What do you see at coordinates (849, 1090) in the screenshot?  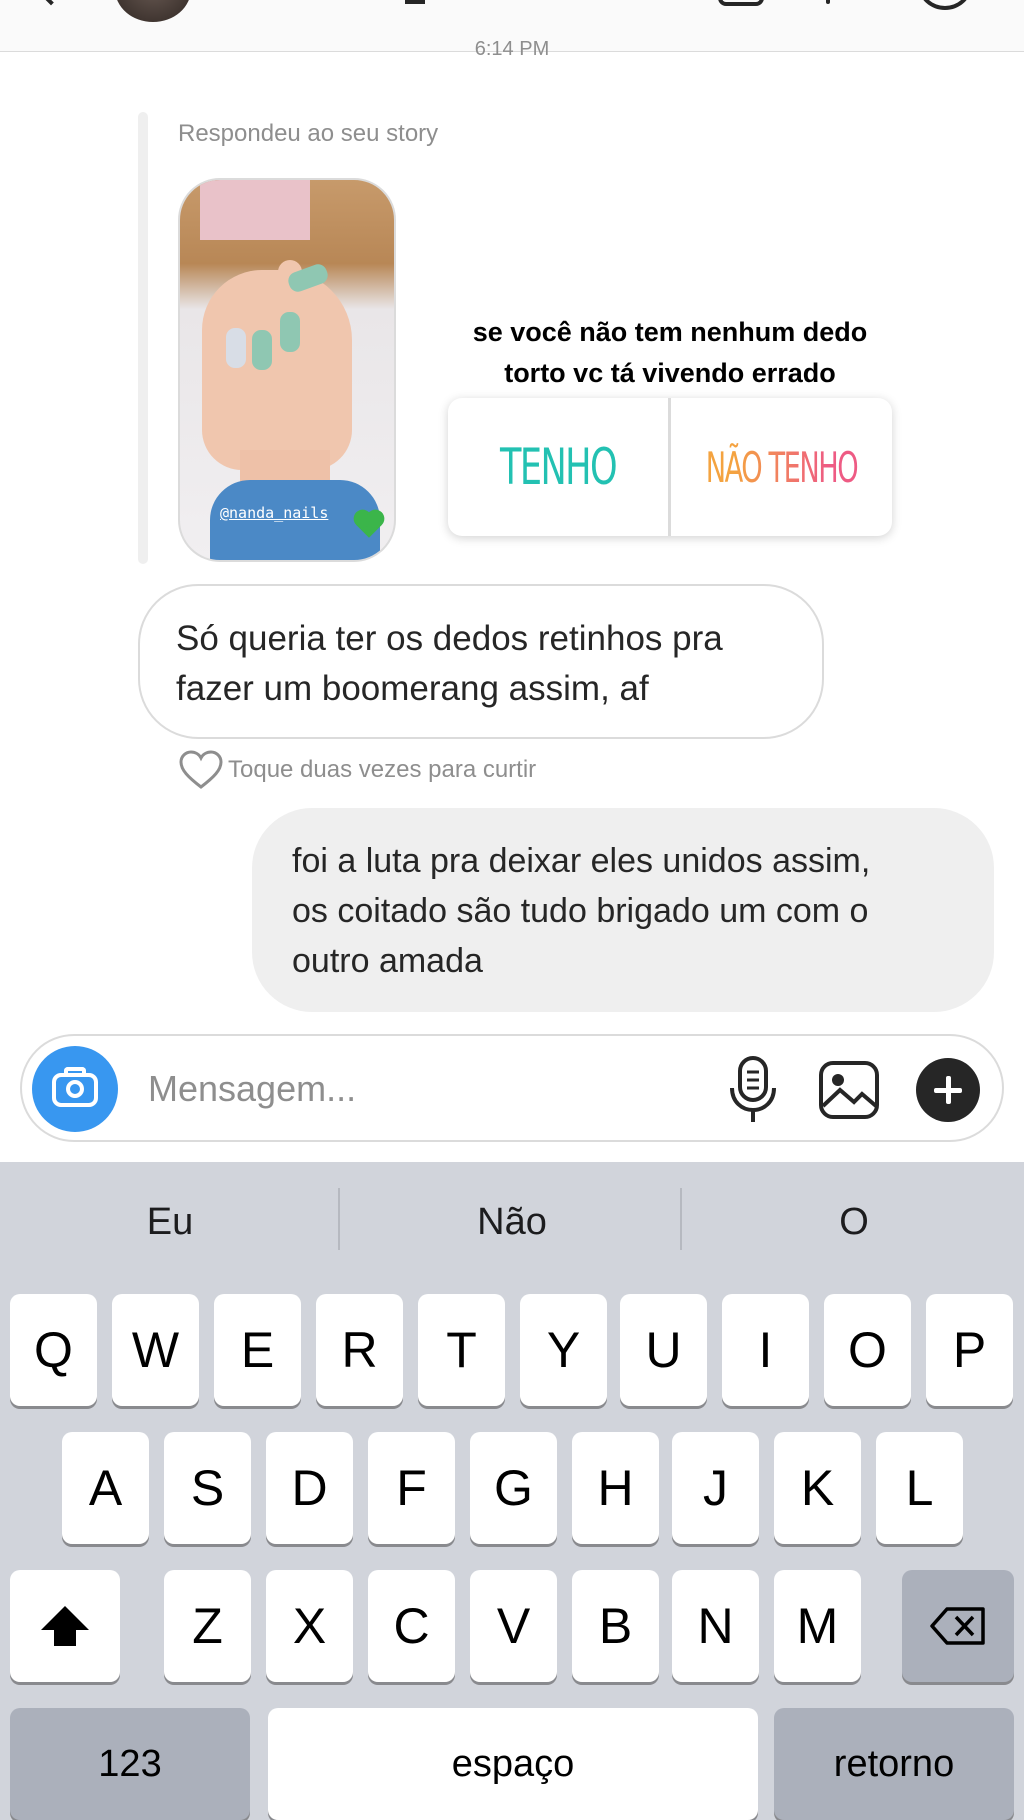 I see `gallery-icon` at bounding box center [849, 1090].